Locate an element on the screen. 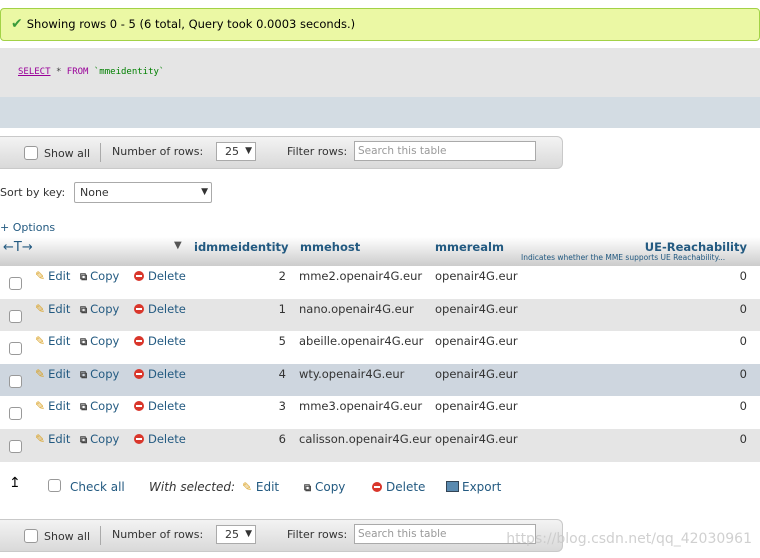  number-of-rows-label: Number of rows: is located at coordinates (158, 534).